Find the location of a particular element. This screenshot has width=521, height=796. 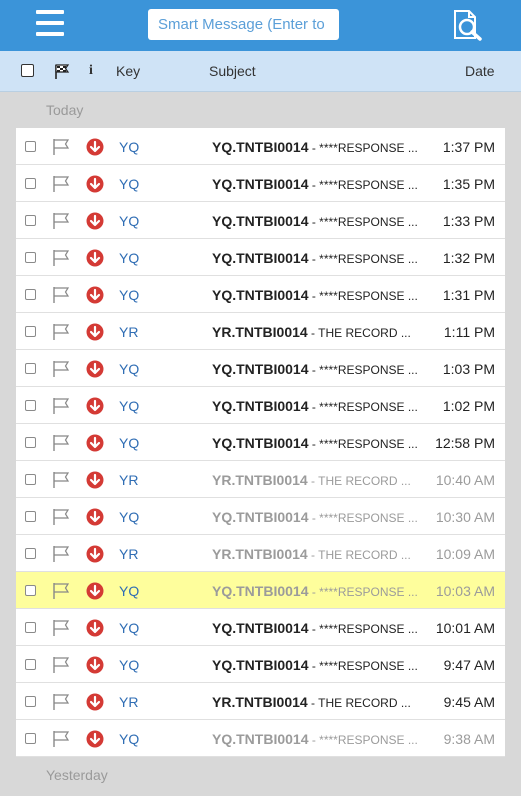

message-row: YR YR.TNTBI0014 - THE RECORD ... 1:11 PM is located at coordinates (260, 331).